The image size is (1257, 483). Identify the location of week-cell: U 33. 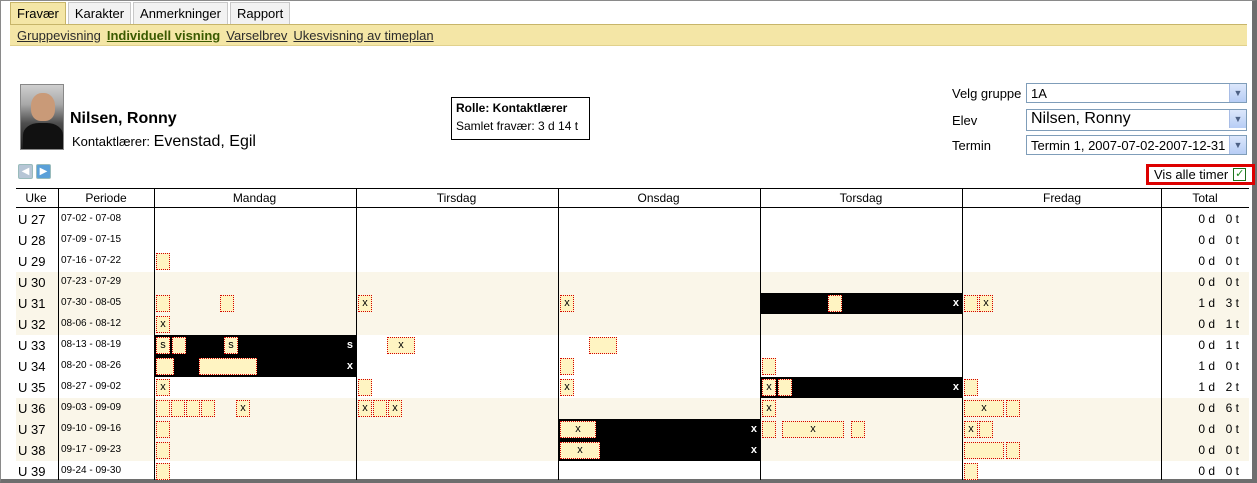
(32, 345).